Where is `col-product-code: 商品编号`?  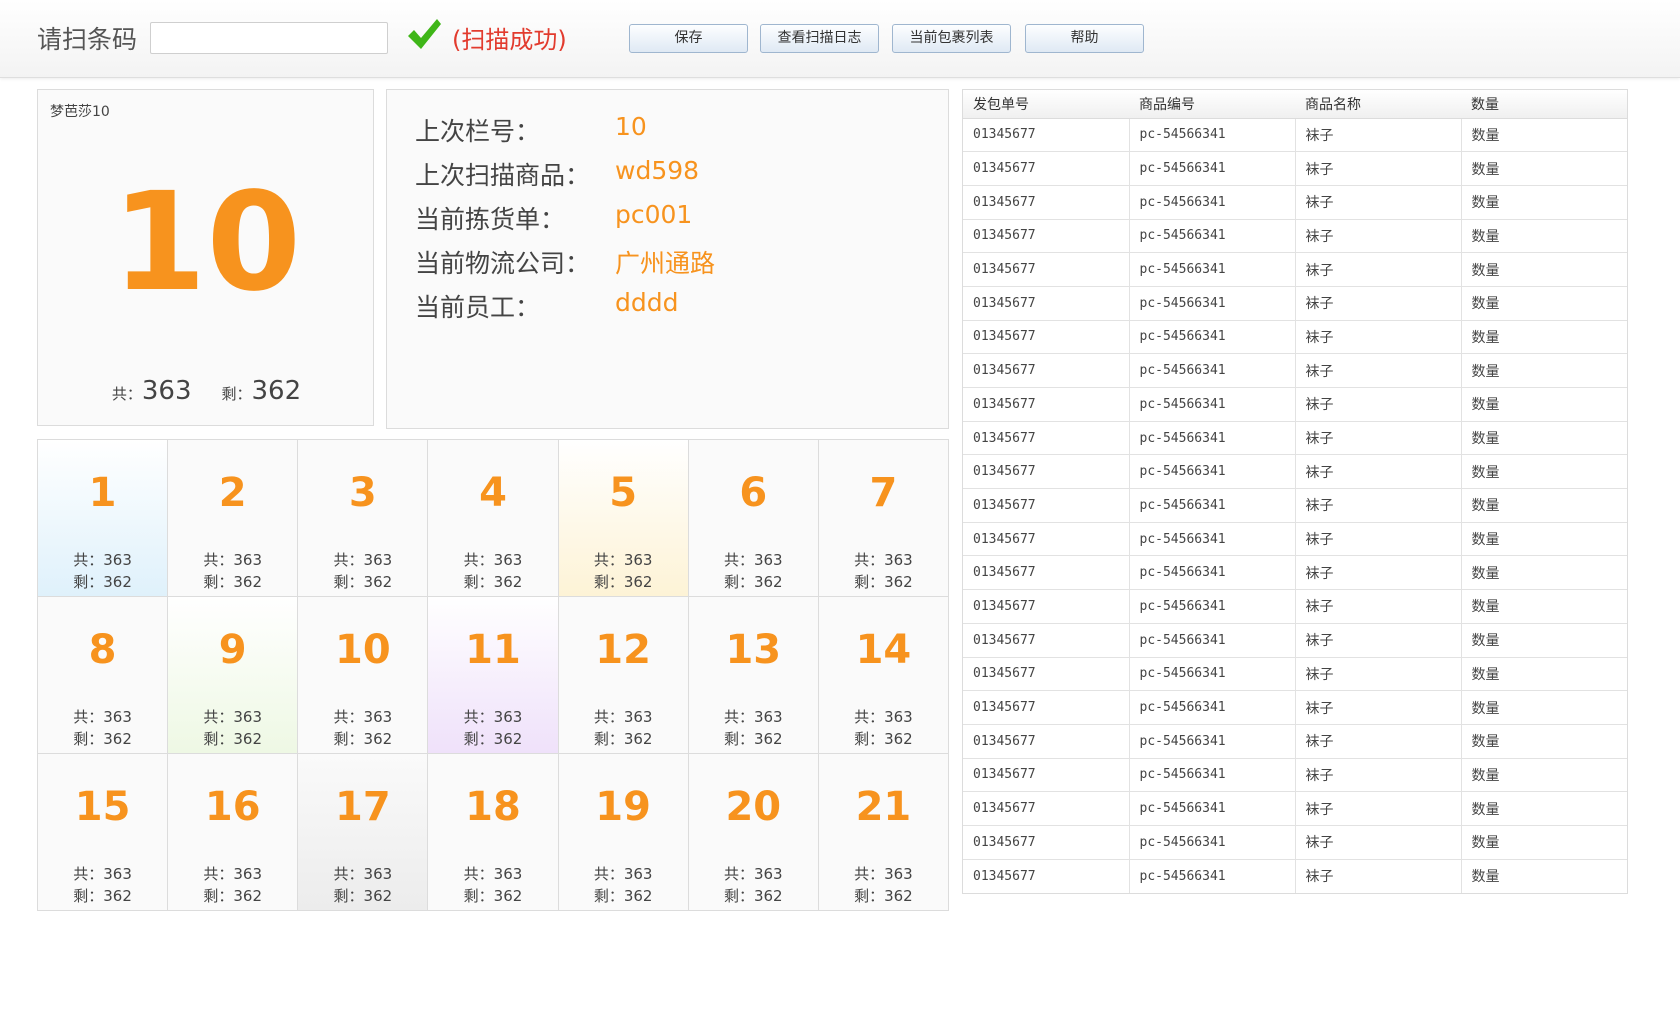 col-product-code: 商品编号 is located at coordinates (1212, 104).